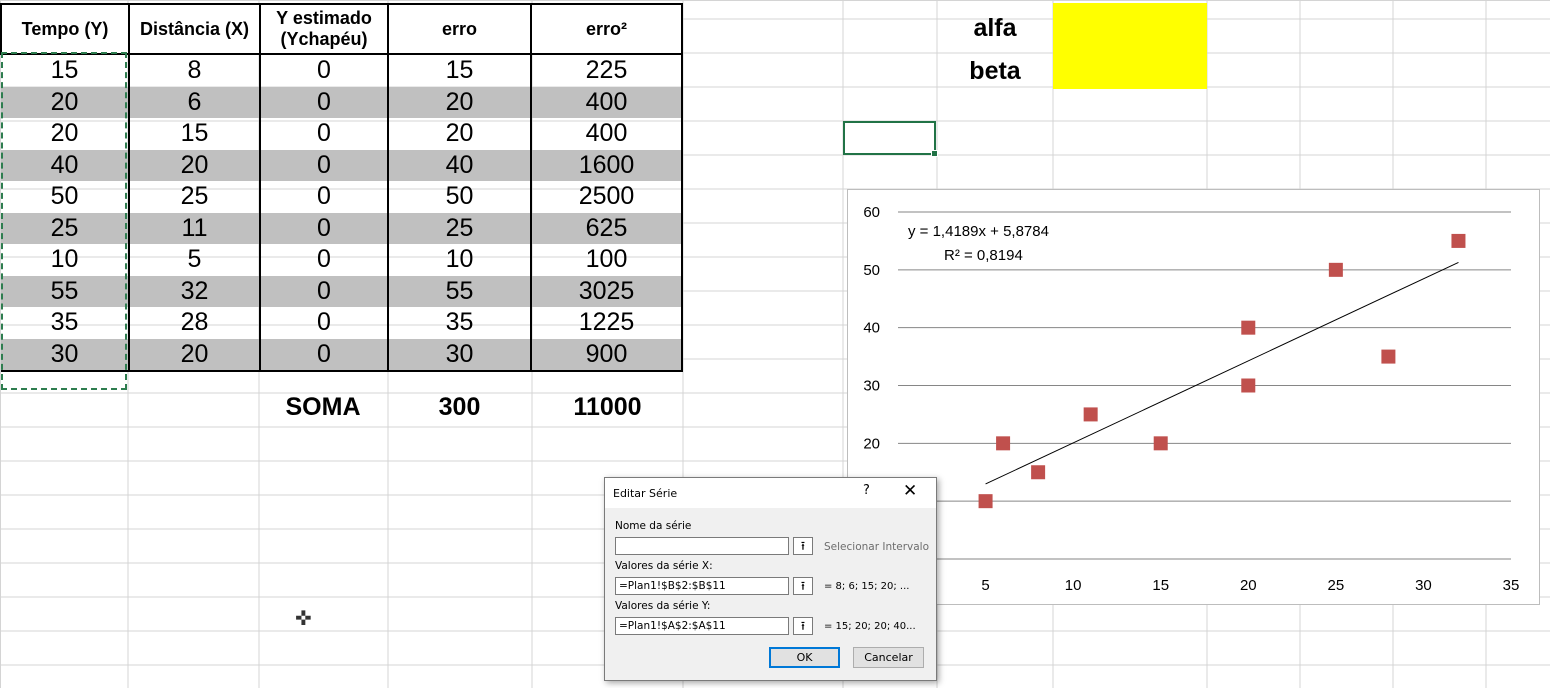 The image size is (1550, 688). Describe the element at coordinates (888, 657) in the screenshot. I see `cancel-button: Cancelar` at that location.